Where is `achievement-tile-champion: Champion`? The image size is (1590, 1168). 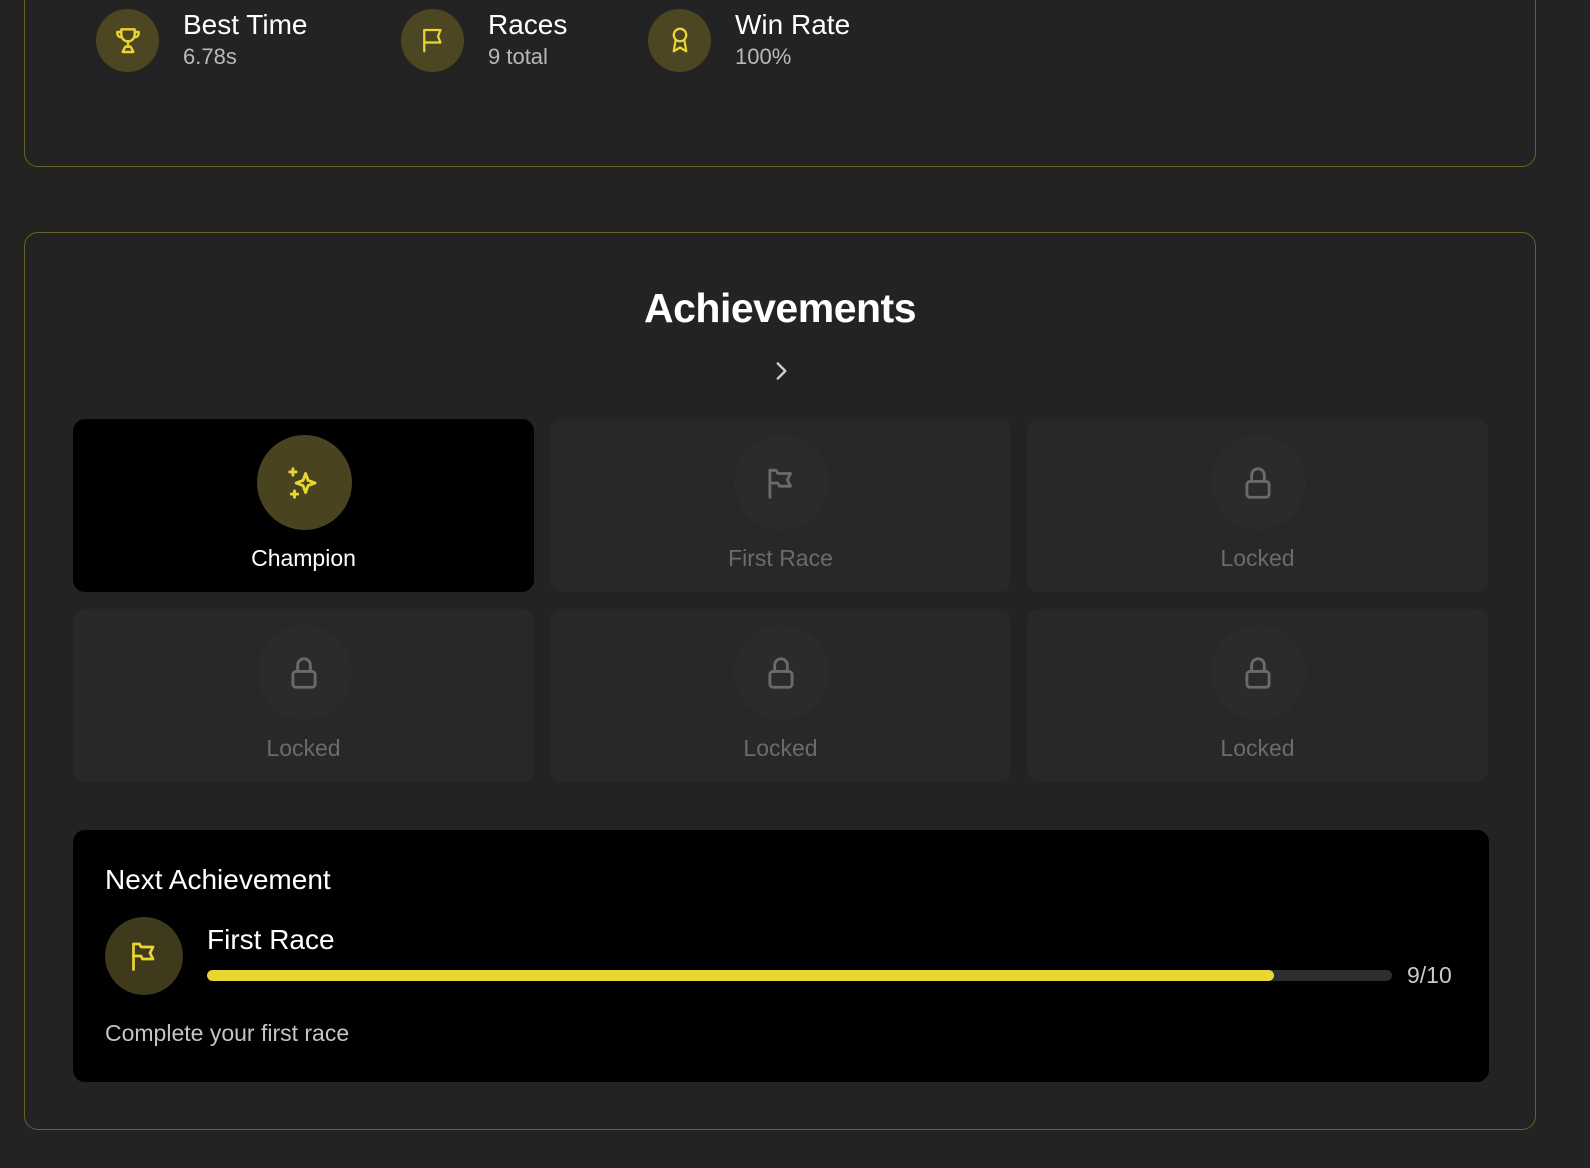 achievement-tile-champion: Champion is located at coordinates (303, 505).